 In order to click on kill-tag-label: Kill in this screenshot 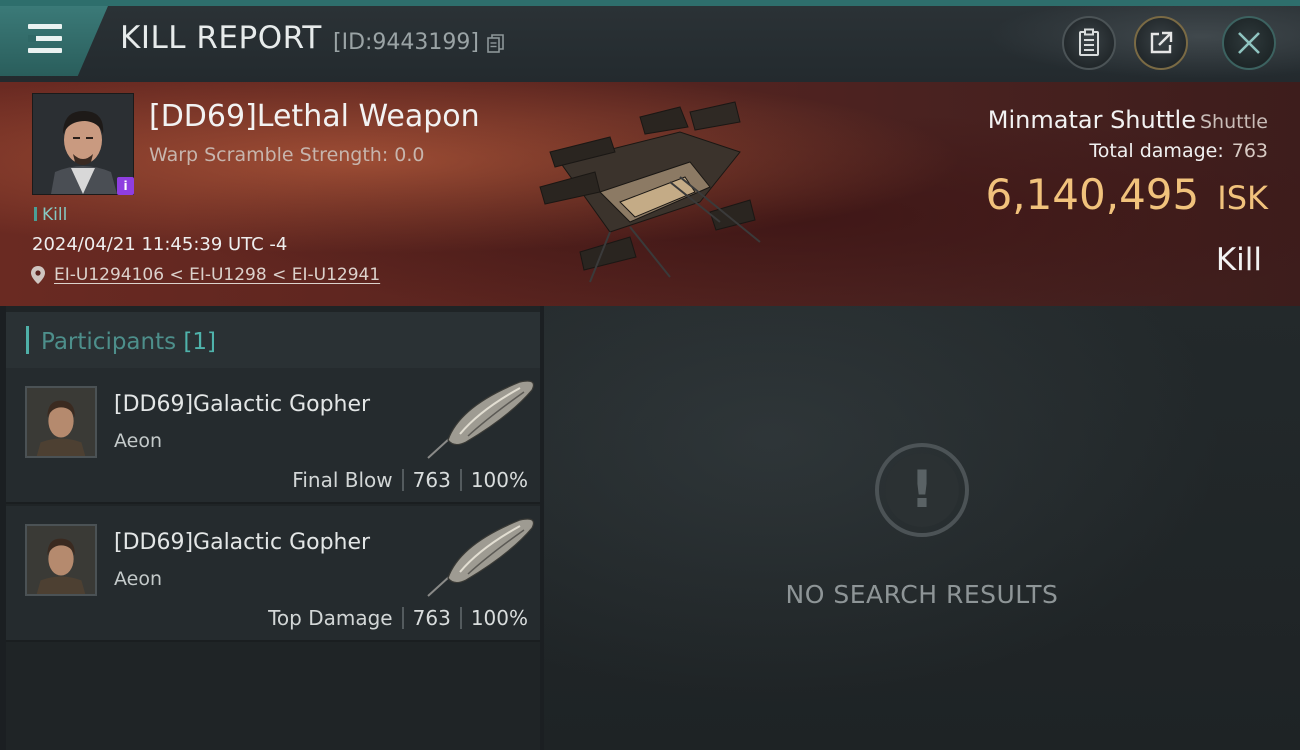, I will do `click(55, 215)`.